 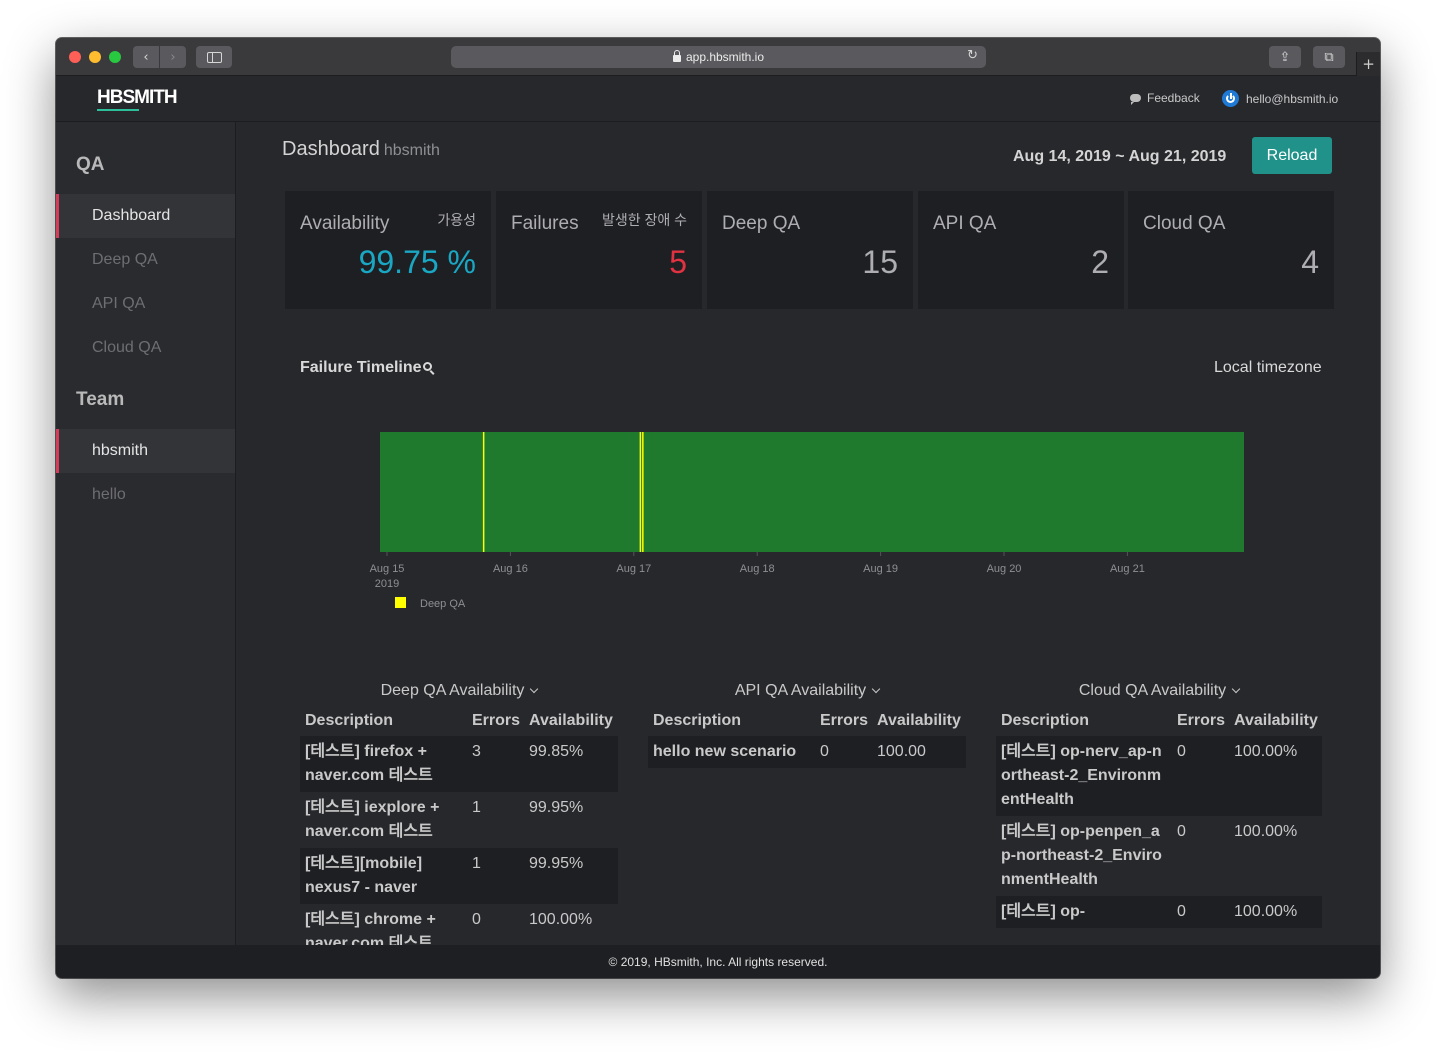 I want to click on share-icon: ⇪, so click(x=1285, y=57).